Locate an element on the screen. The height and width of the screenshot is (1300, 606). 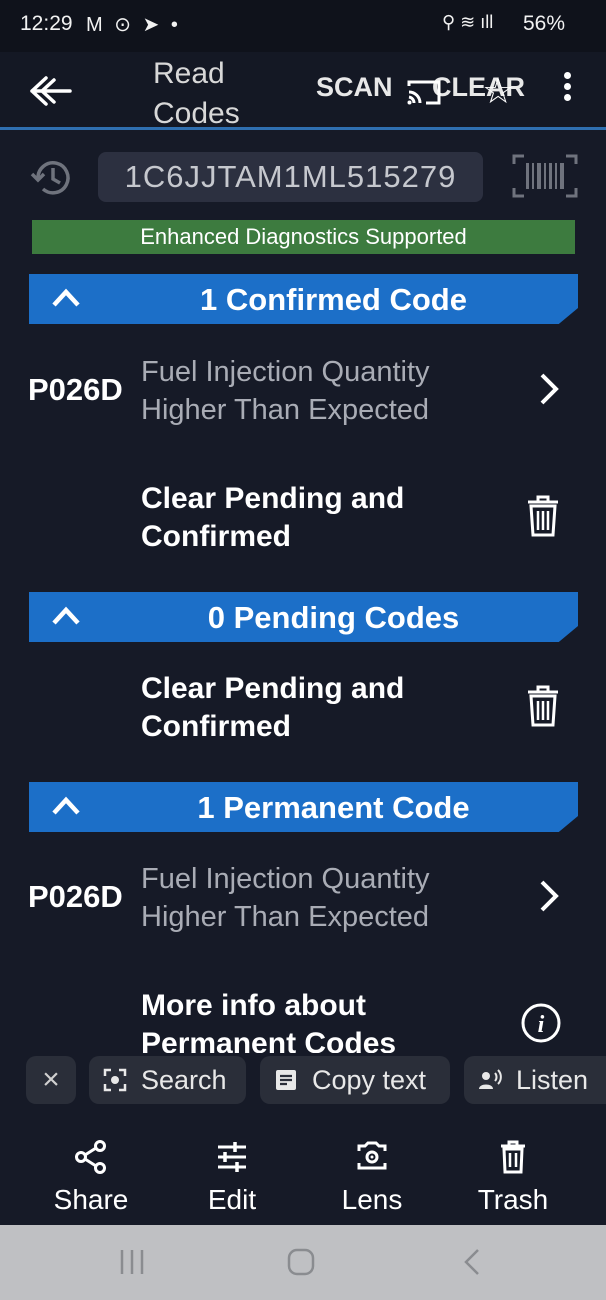
svg-text: i is located at coordinates (541, 1025).